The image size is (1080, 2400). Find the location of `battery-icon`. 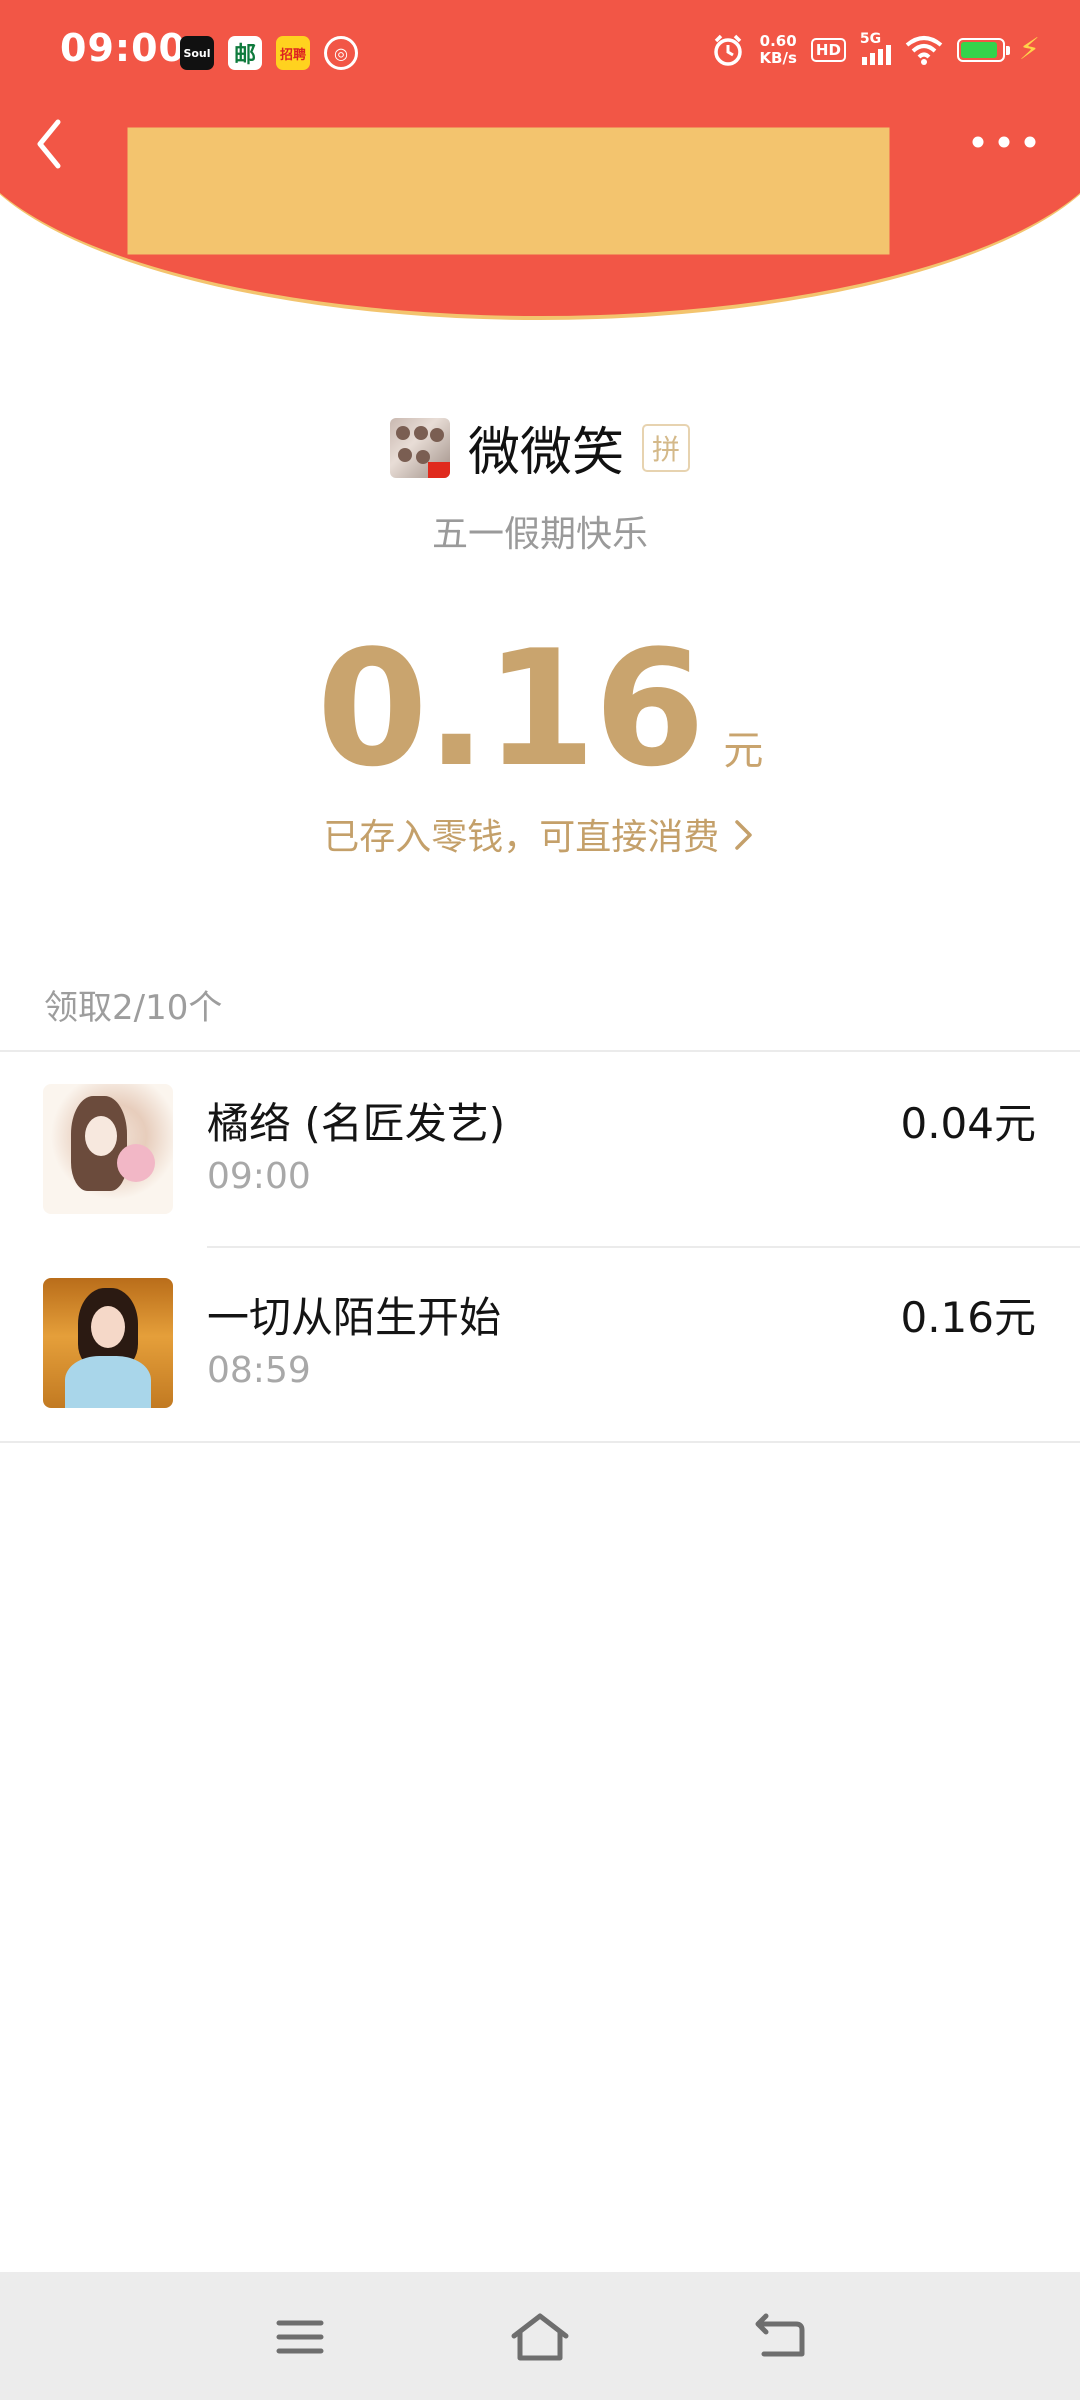

battery-icon is located at coordinates (983, 49).